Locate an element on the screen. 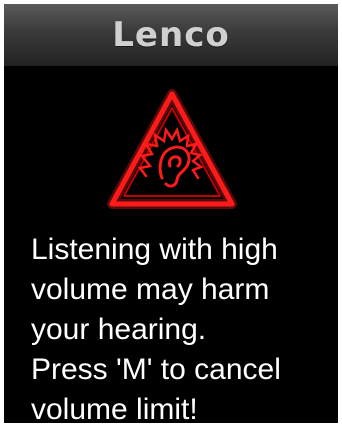 This screenshot has height=427, width=342. message-line: your hearing. is located at coordinates (119, 329).